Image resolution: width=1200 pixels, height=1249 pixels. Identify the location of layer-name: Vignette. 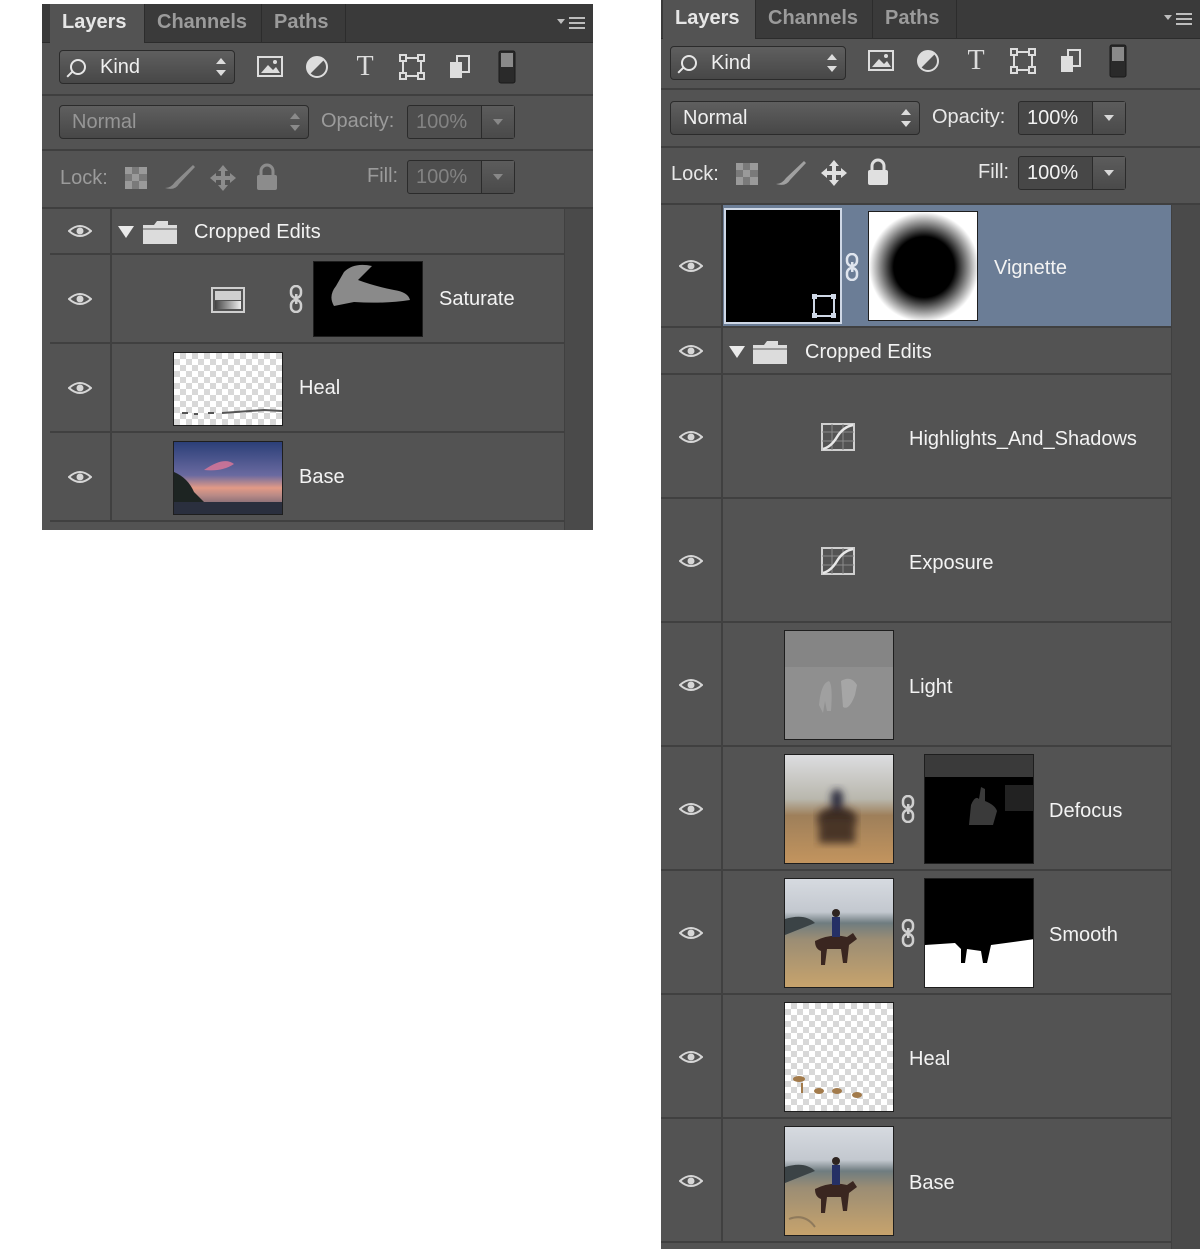
(1031, 268).